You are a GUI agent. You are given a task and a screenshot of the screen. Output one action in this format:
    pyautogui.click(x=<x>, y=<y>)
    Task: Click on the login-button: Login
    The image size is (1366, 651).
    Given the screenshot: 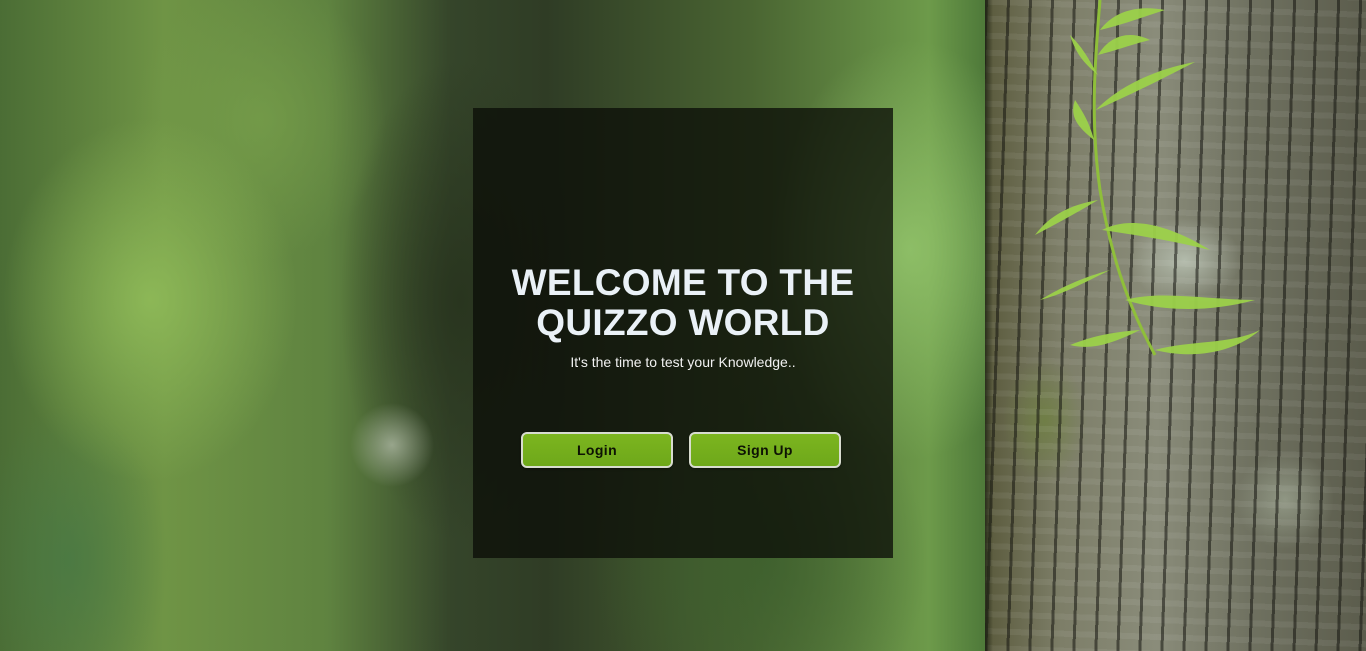 What is the action you would take?
    pyautogui.click(x=597, y=450)
    